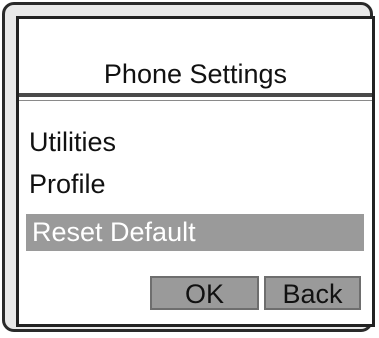 Image resolution: width=379 pixels, height=338 pixels. Describe the element at coordinates (67, 184) in the screenshot. I see `menu-item-profile: Profile` at that location.